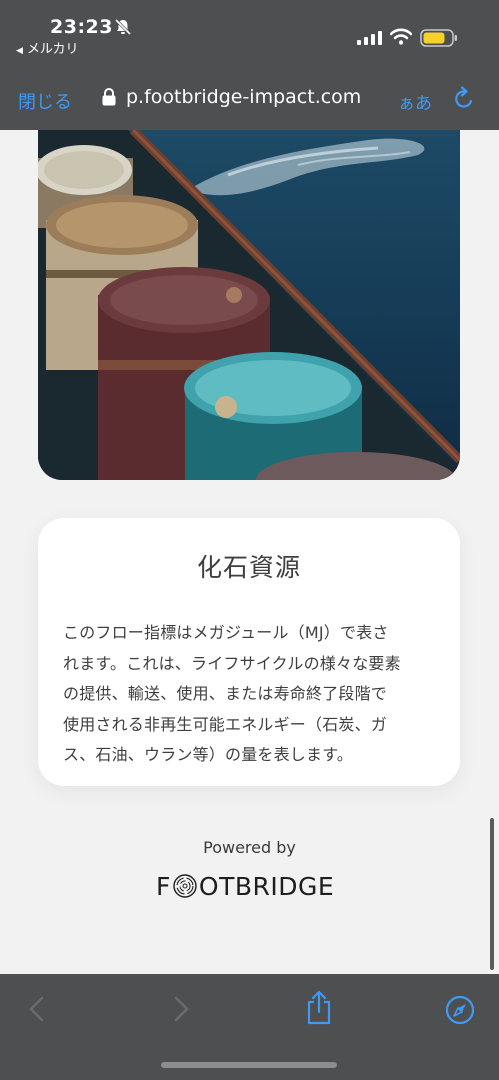  I want to click on logo-letter-f: F, so click(163, 886).